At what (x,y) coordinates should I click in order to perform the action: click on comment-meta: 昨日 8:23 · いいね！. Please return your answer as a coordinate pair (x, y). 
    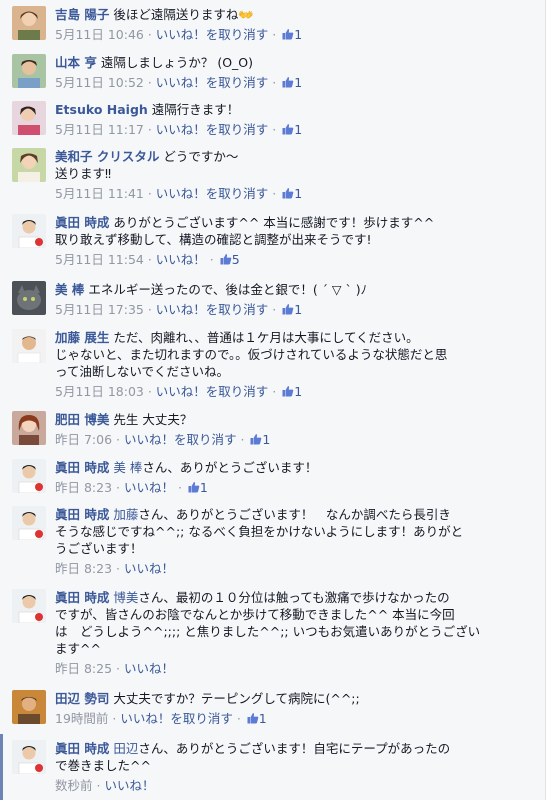
    Looking at the image, I should click on (114, 568).